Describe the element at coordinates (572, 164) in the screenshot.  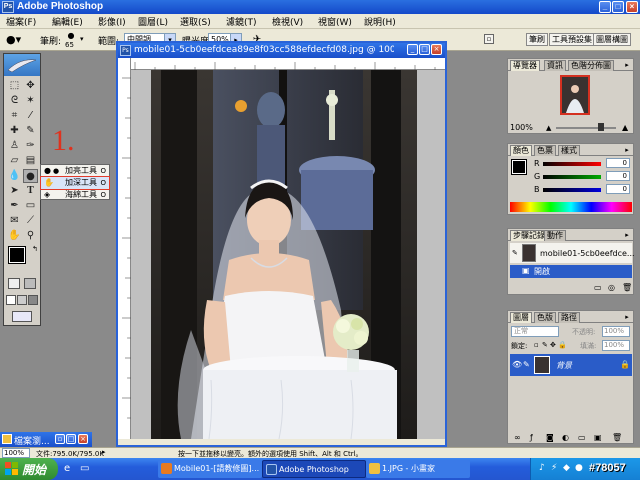
I see `channel-r-slider` at that location.